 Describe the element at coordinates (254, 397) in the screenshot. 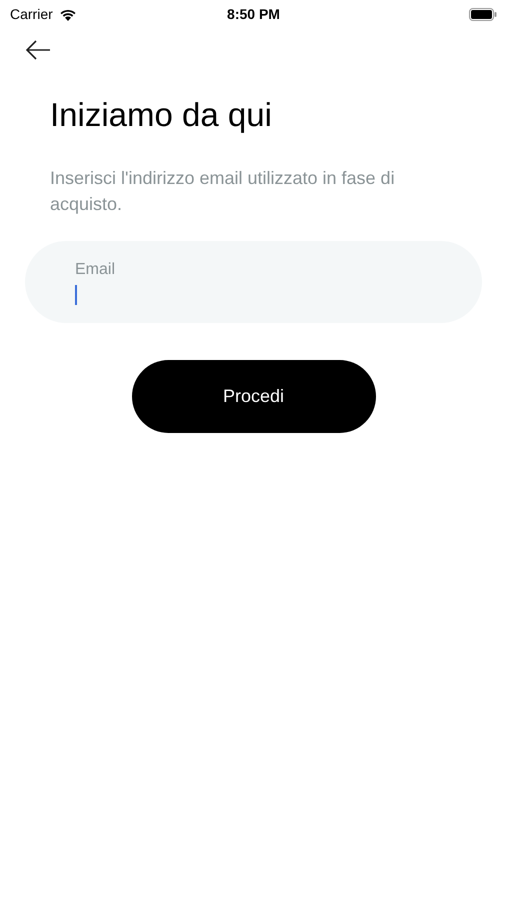

I see `proceed-button: Procedi` at that location.